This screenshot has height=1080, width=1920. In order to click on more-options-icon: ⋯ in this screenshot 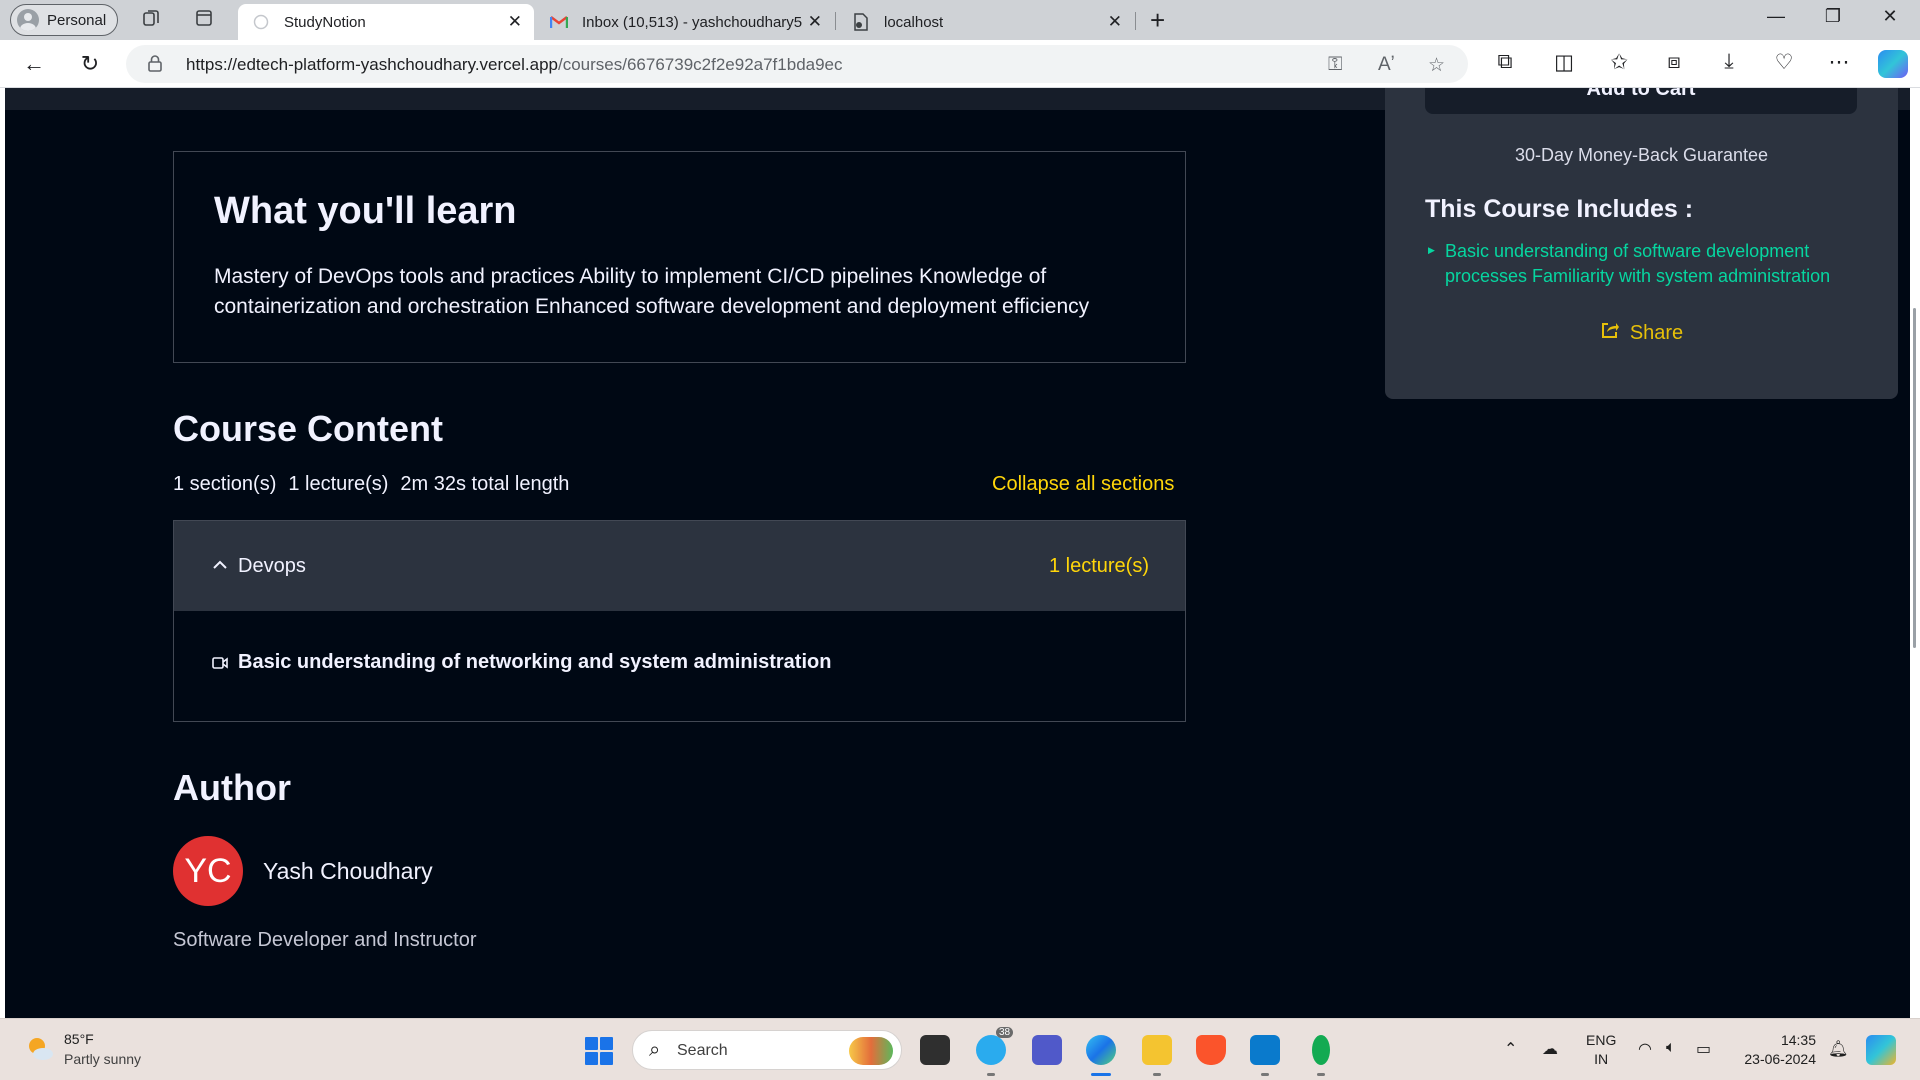, I will do `click(1839, 62)`.